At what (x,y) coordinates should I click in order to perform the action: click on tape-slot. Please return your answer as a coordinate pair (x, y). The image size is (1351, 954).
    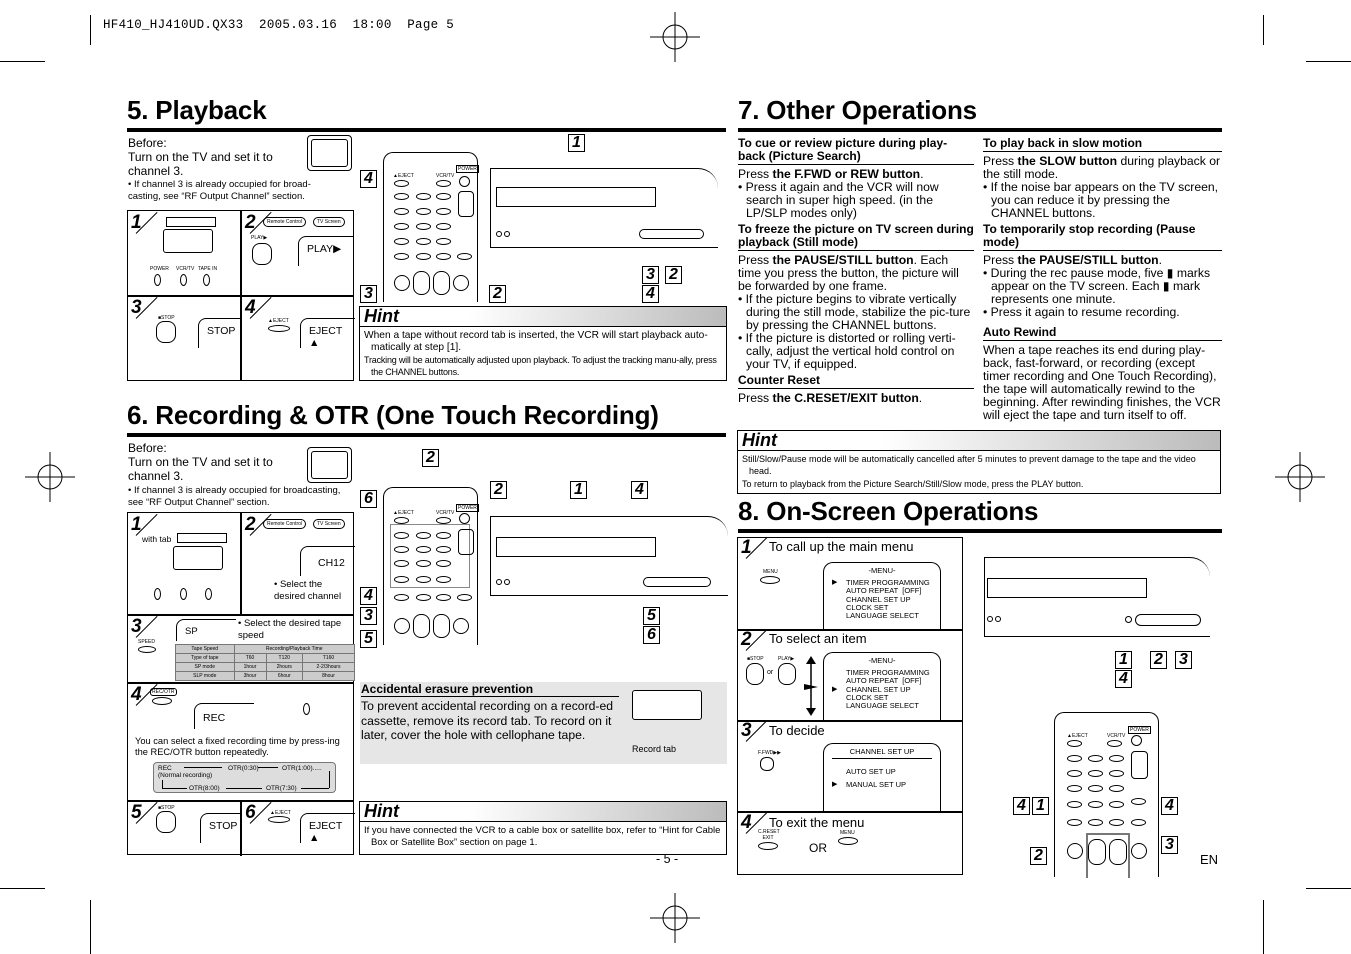
    Looking at the image, I should click on (576, 547).